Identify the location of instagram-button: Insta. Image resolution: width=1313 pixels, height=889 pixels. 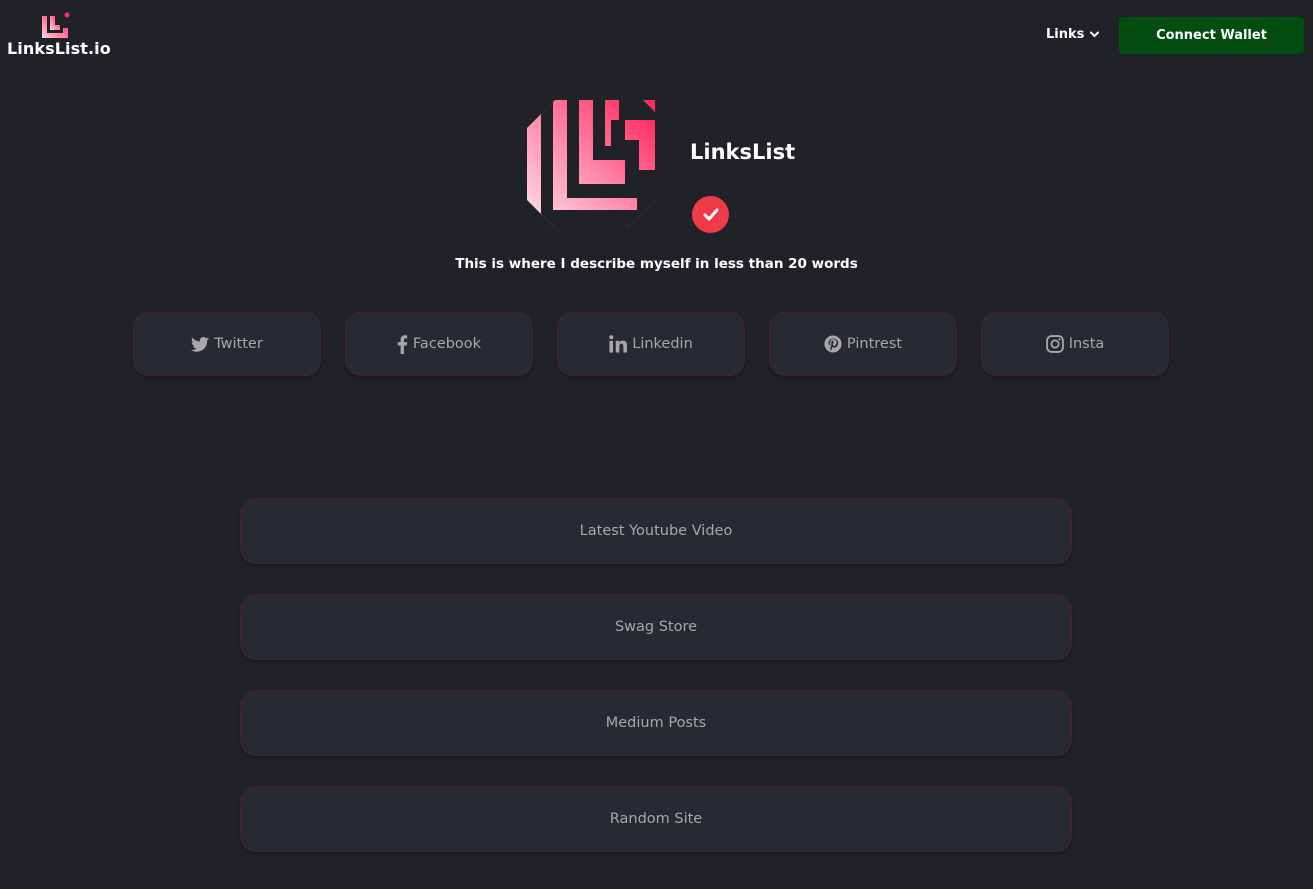
(1075, 344).